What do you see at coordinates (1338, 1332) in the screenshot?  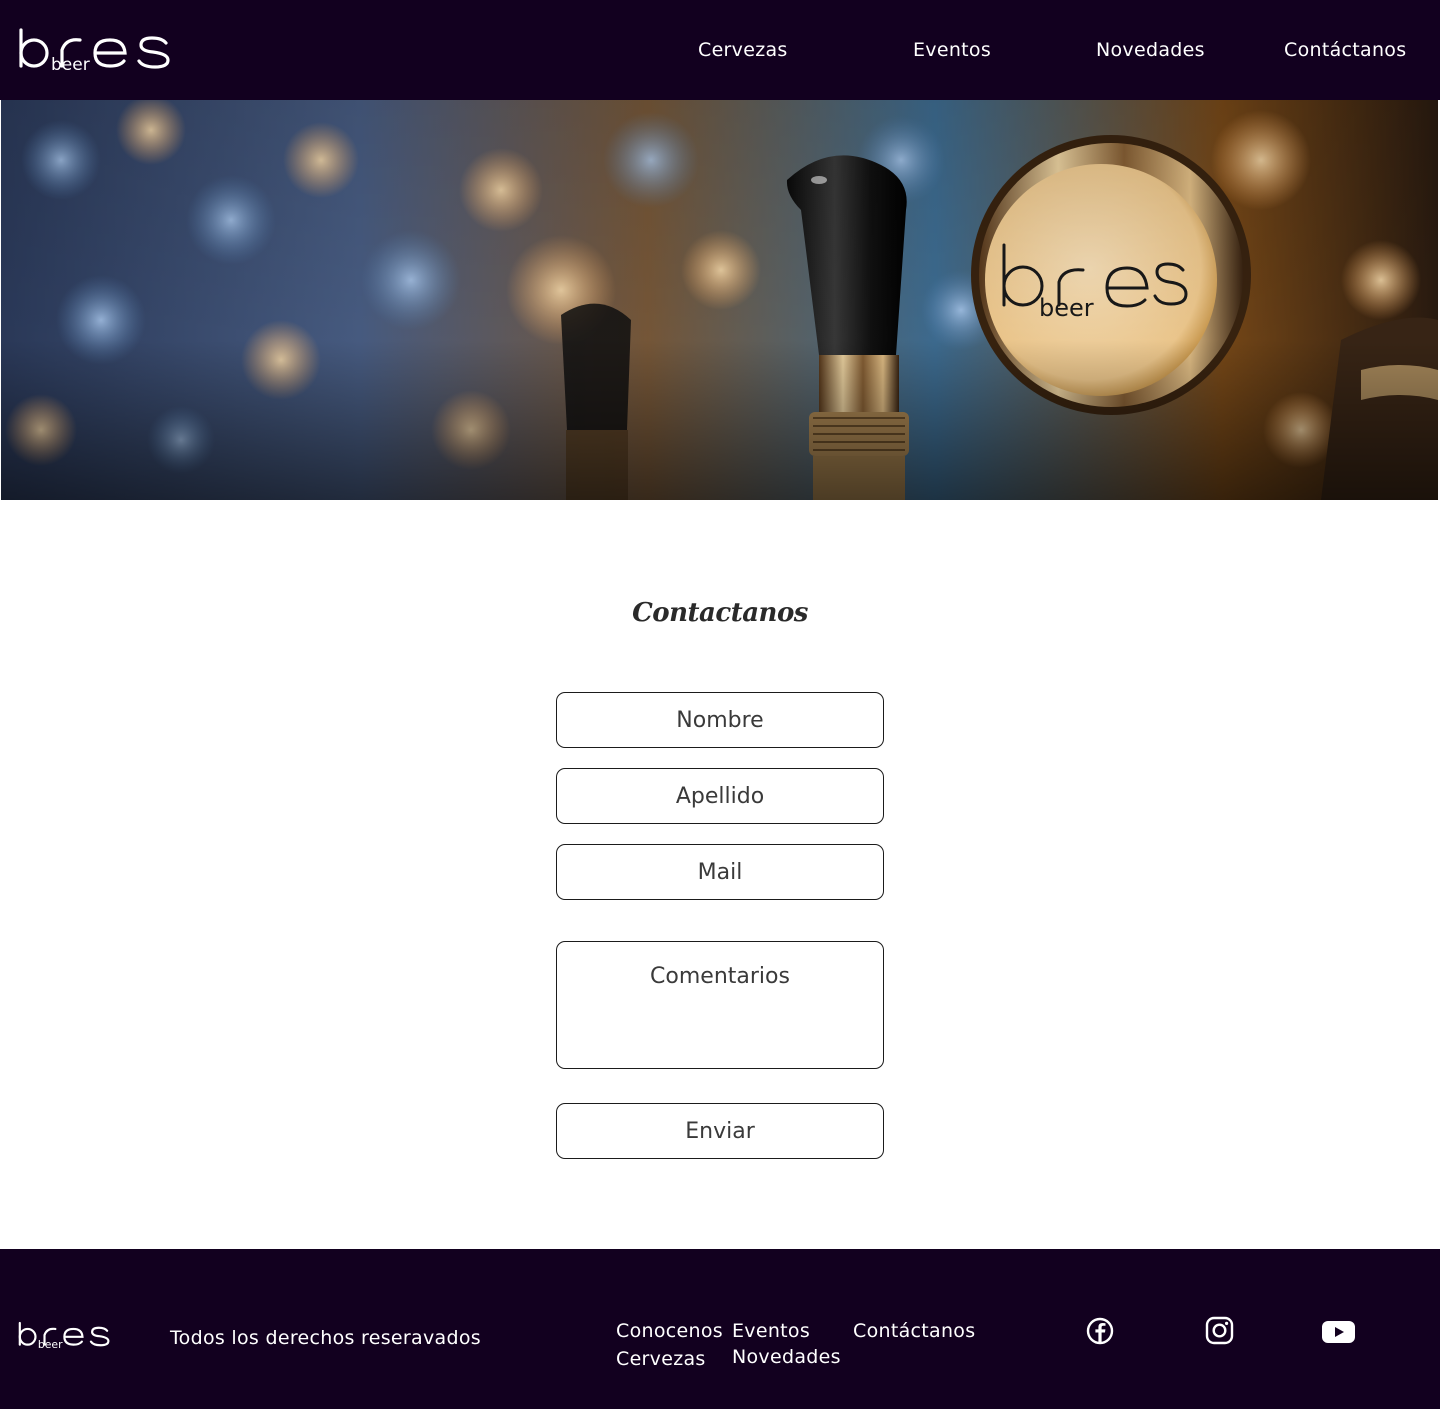 I see `youtube-icon` at bounding box center [1338, 1332].